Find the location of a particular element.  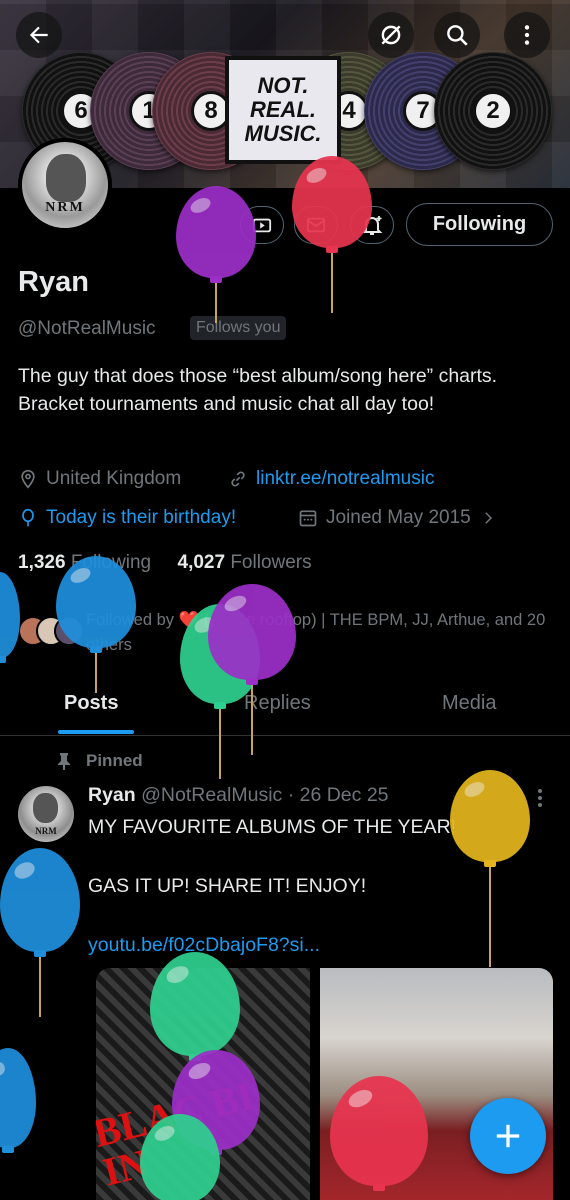

location-row: United Kingdom is located at coordinates (99, 479).